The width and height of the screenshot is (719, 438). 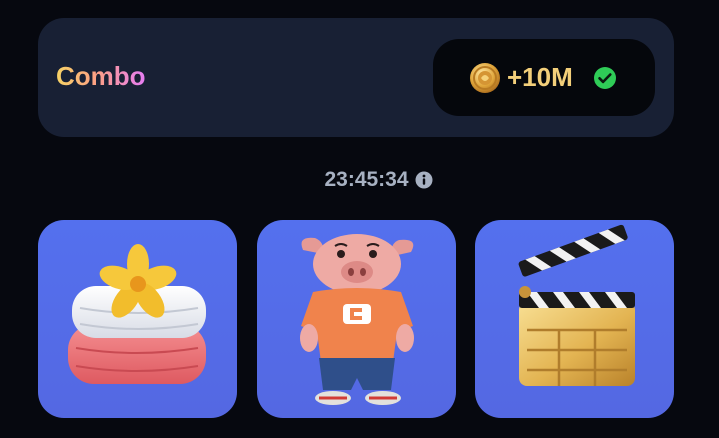 What do you see at coordinates (366, 179) in the screenshot?
I see `countdown-timer: 23:45:34` at bounding box center [366, 179].